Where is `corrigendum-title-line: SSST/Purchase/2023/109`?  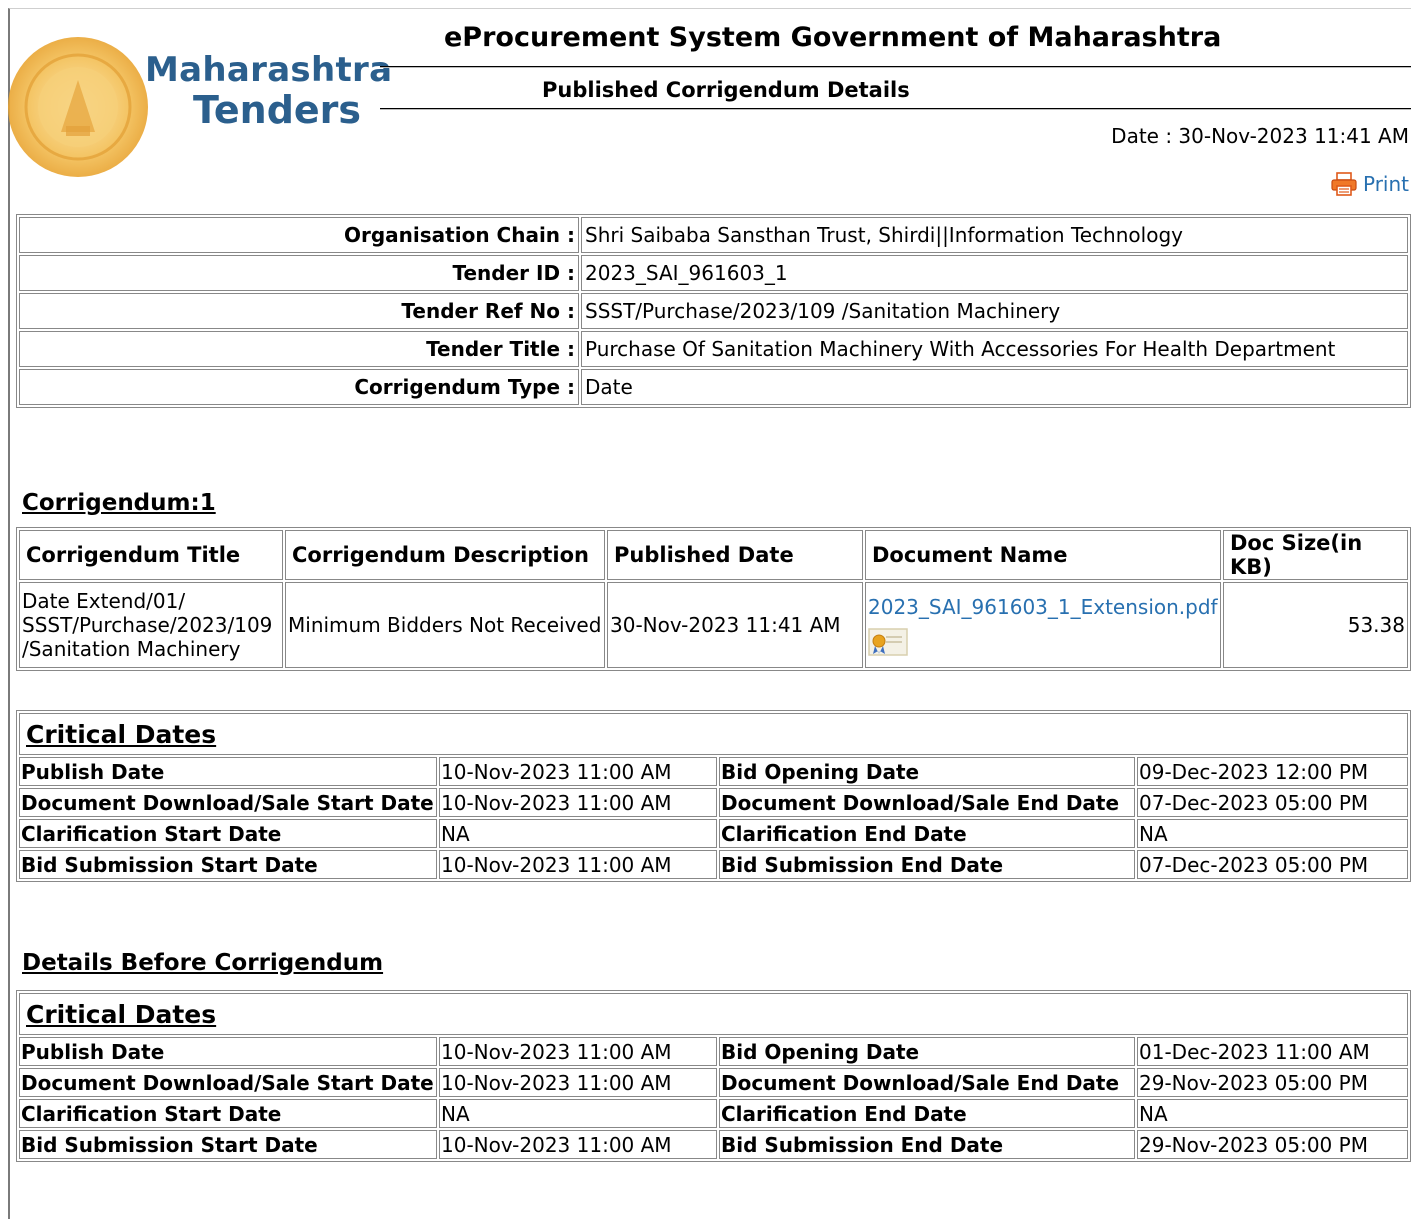
corrigendum-title-line: SSST/Purchase/2023/109 is located at coordinates (147, 625).